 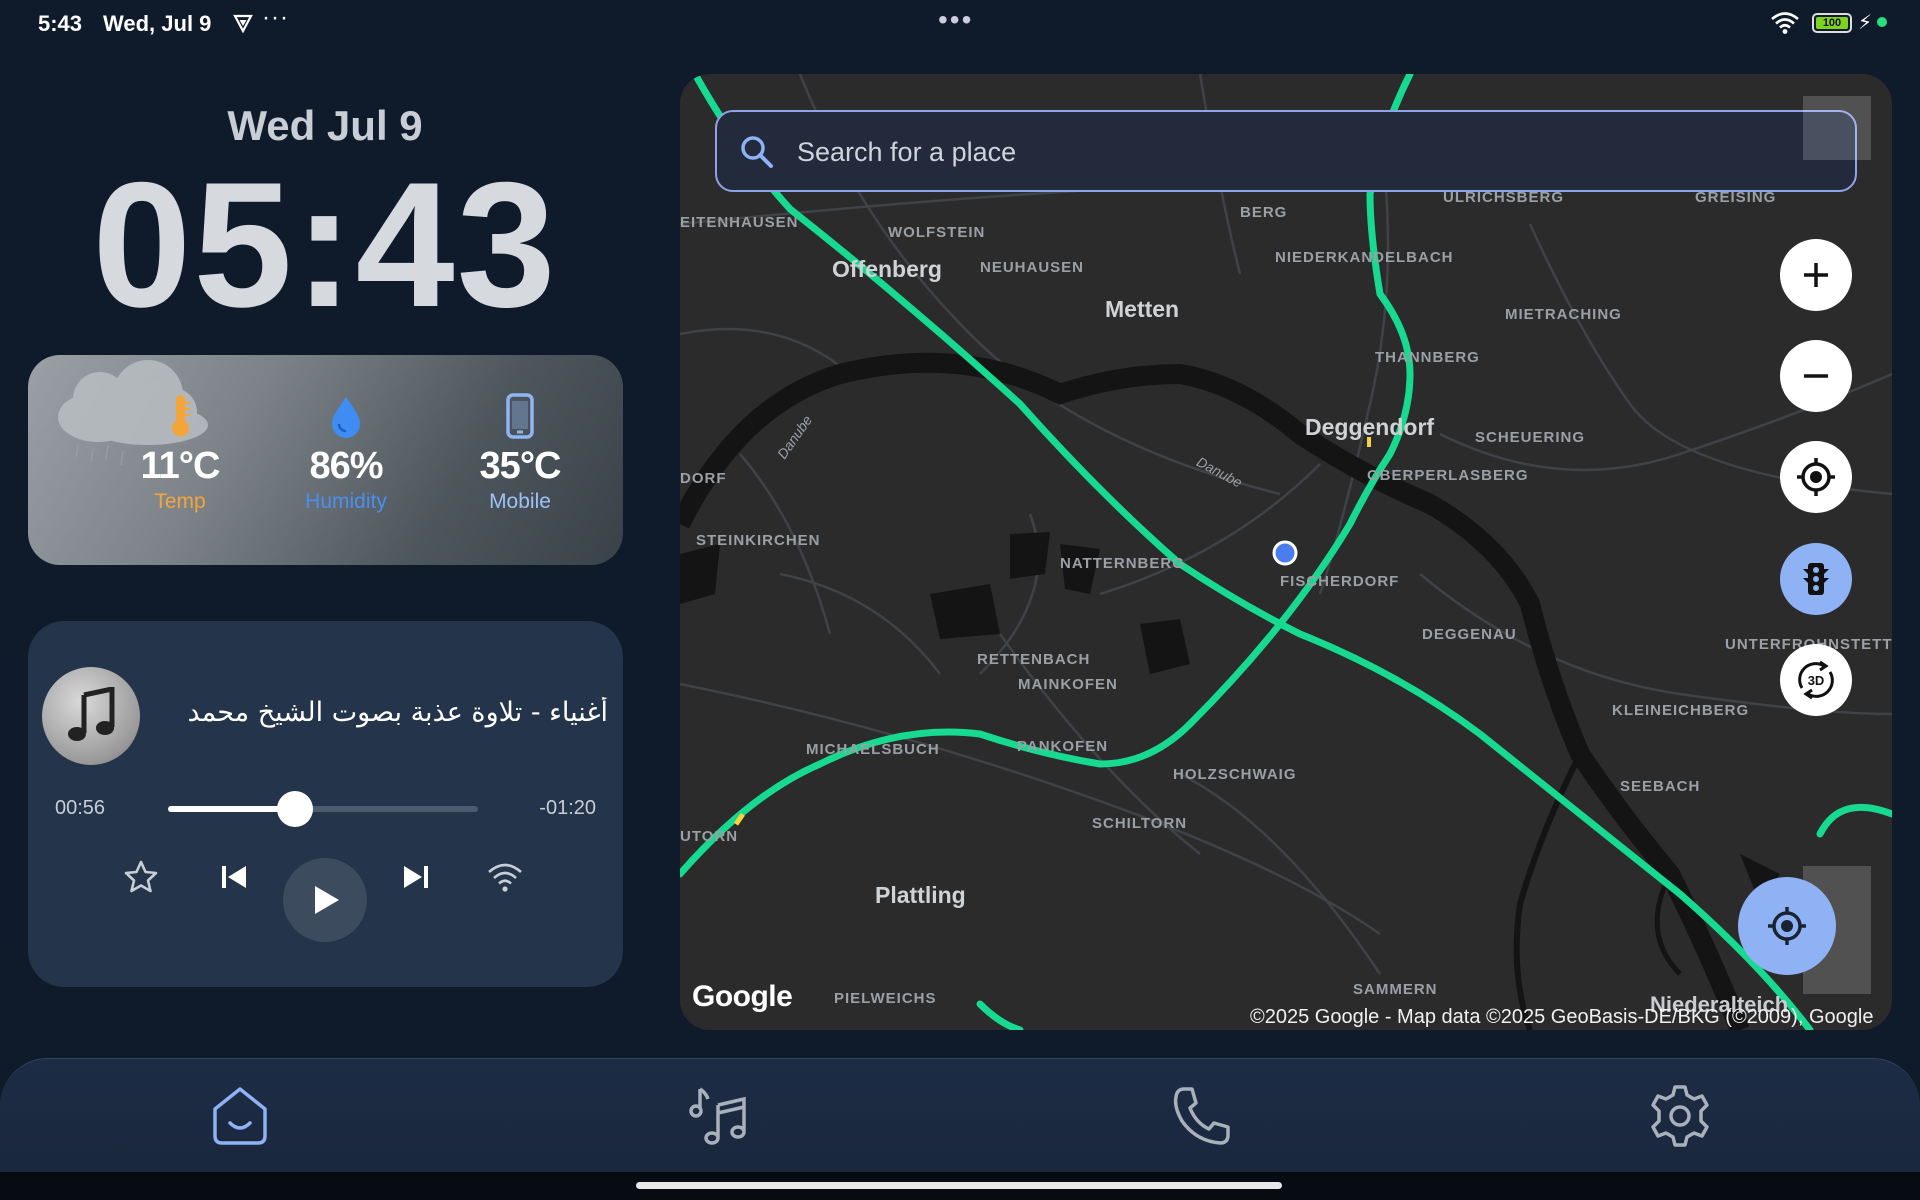 What do you see at coordinates (520, 466) in the screenshot?
I see `mobile-temp-value: 35°C` at bounding box center [520, 466].